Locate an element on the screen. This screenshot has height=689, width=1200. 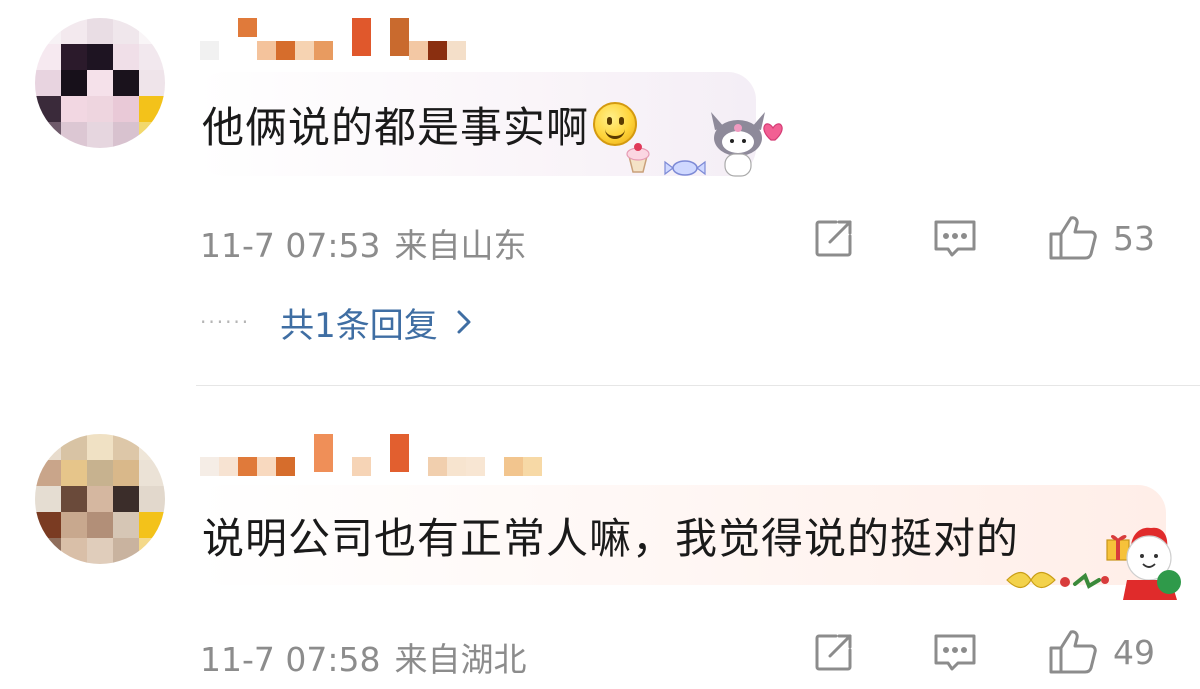
like-count: 49 is located at coordinates (1134, 652).